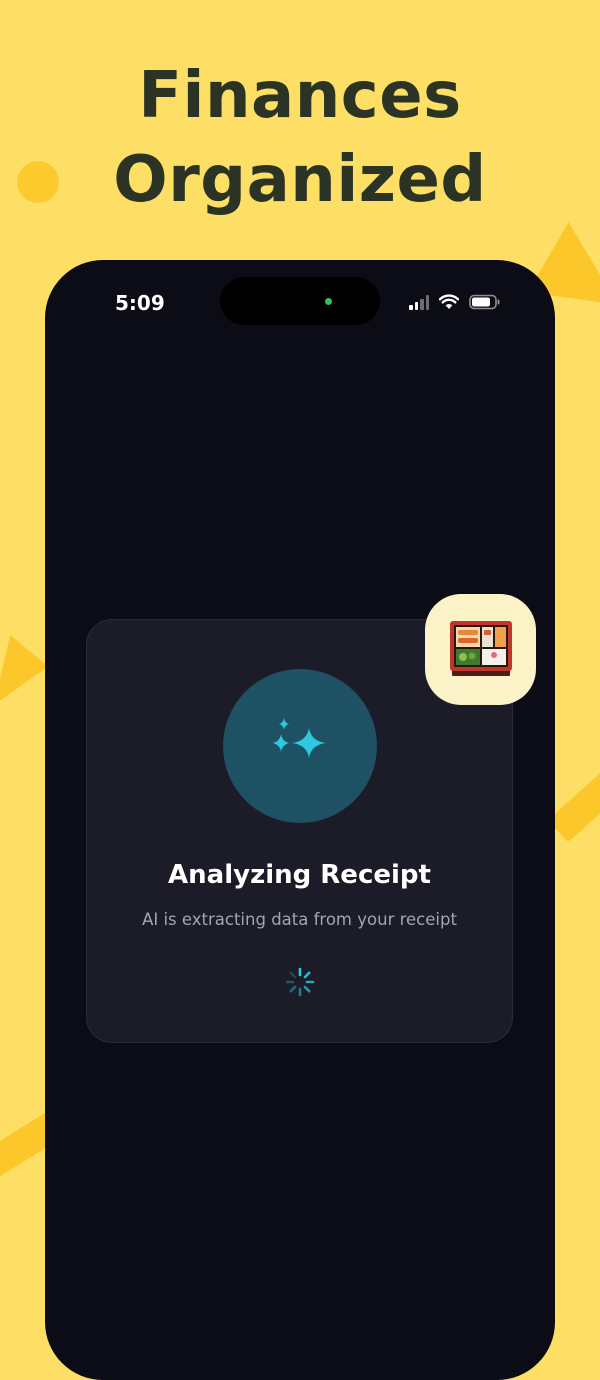 The height and width of the screenshot is (1380, 600). What do you see at coordinates (299, 919) in the screenshot?
I see `card-subtitle: AI is extracting data from your receipt` at bounding box center [299, 919].